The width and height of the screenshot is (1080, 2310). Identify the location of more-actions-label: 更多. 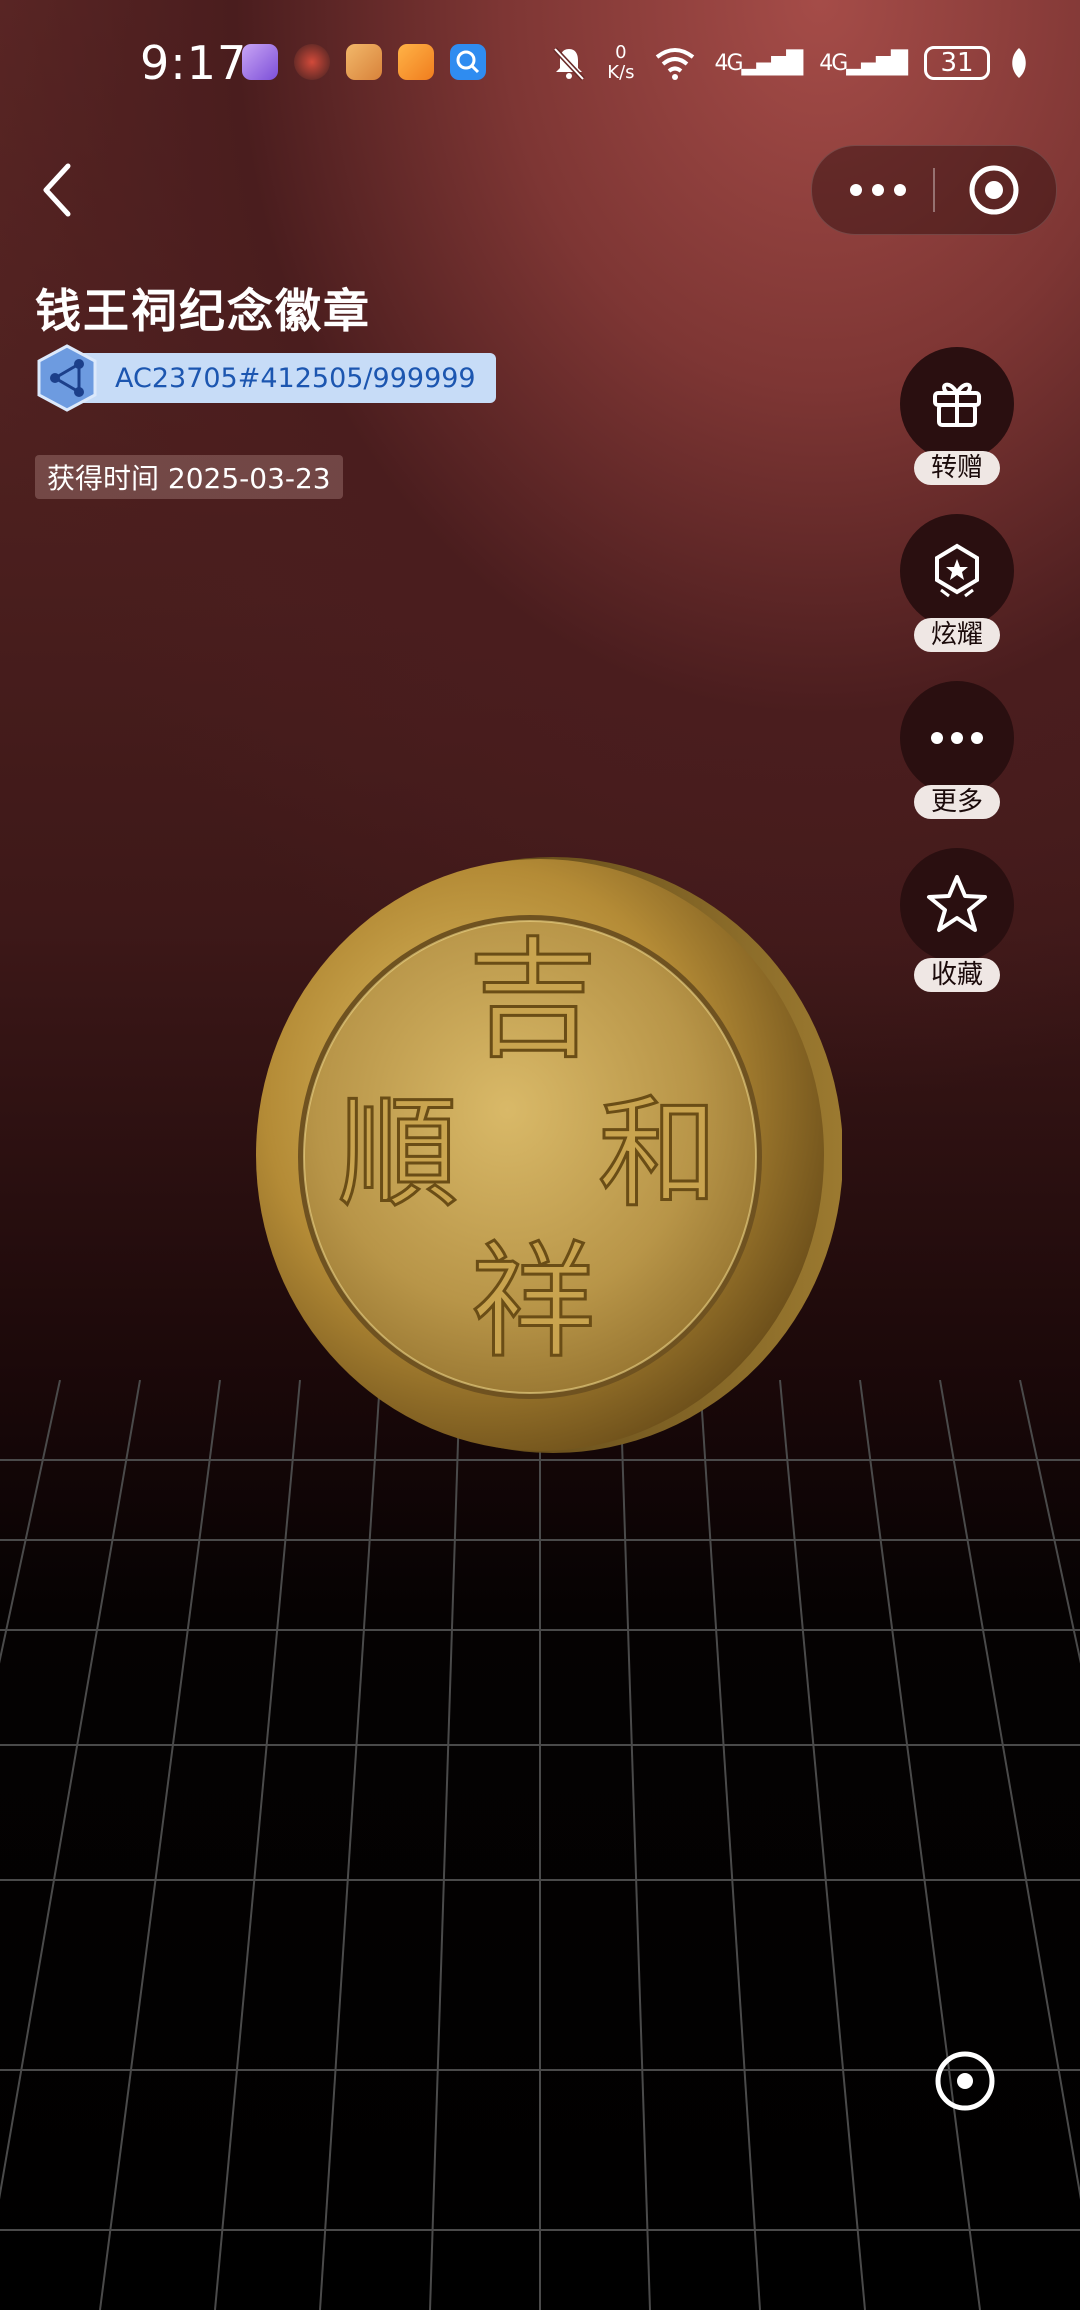
(957, 802).